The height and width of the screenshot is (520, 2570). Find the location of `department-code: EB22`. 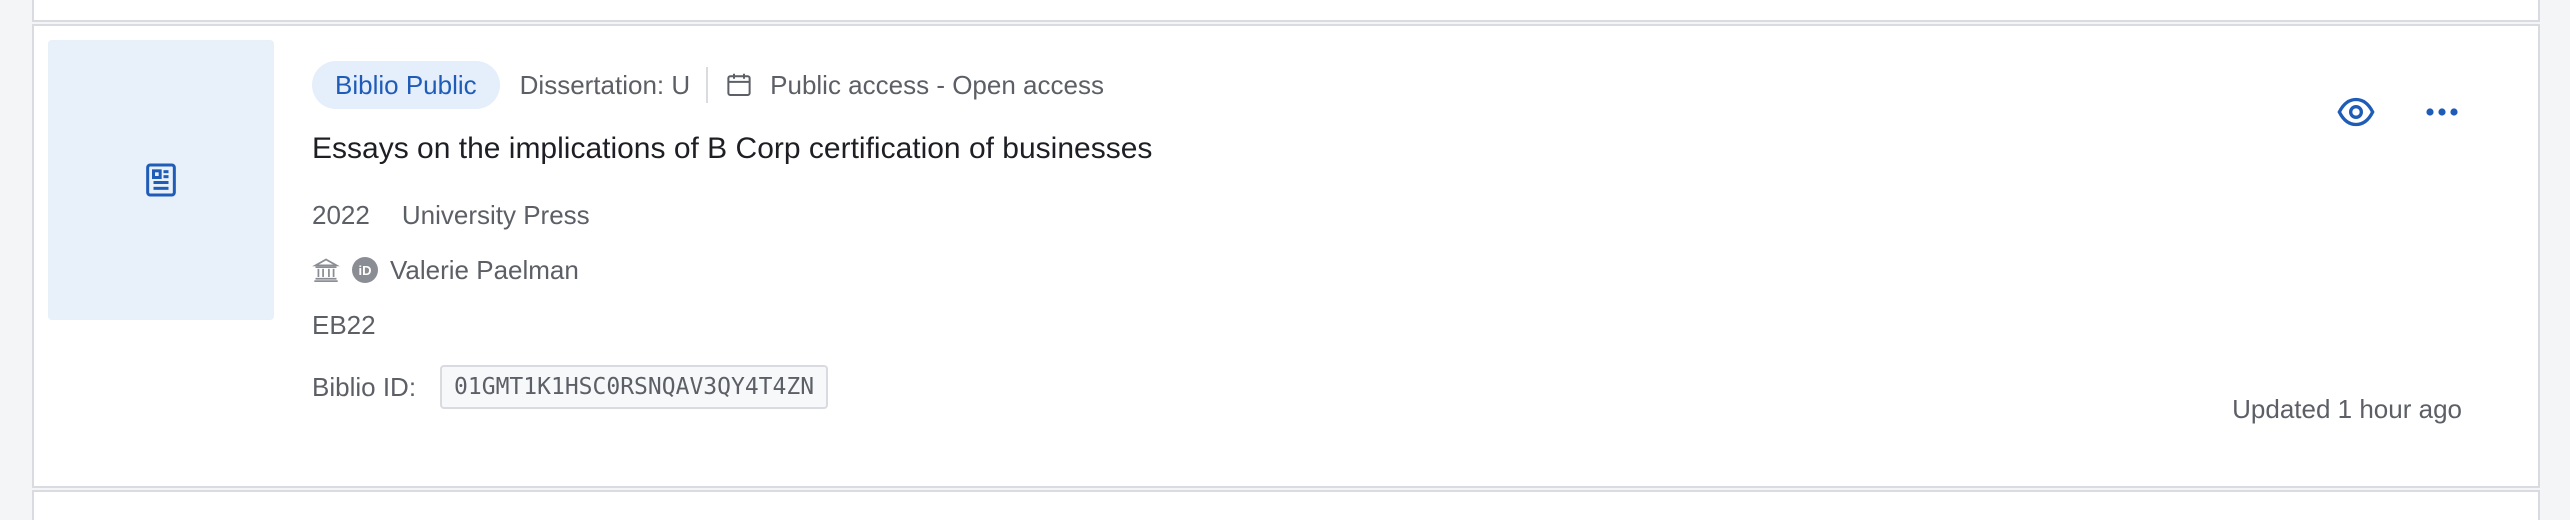

department-code: EB22 is located at coordinates (344, 325).